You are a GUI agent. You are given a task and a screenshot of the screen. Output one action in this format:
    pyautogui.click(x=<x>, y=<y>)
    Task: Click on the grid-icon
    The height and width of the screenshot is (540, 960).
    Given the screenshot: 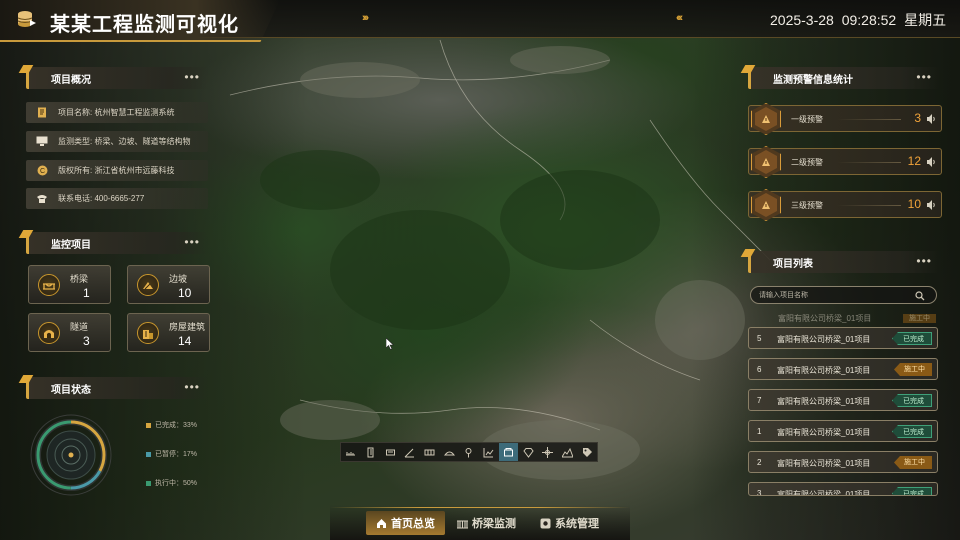 What is the action you would take?
    pyautogui.click(x=429, y=452)
    